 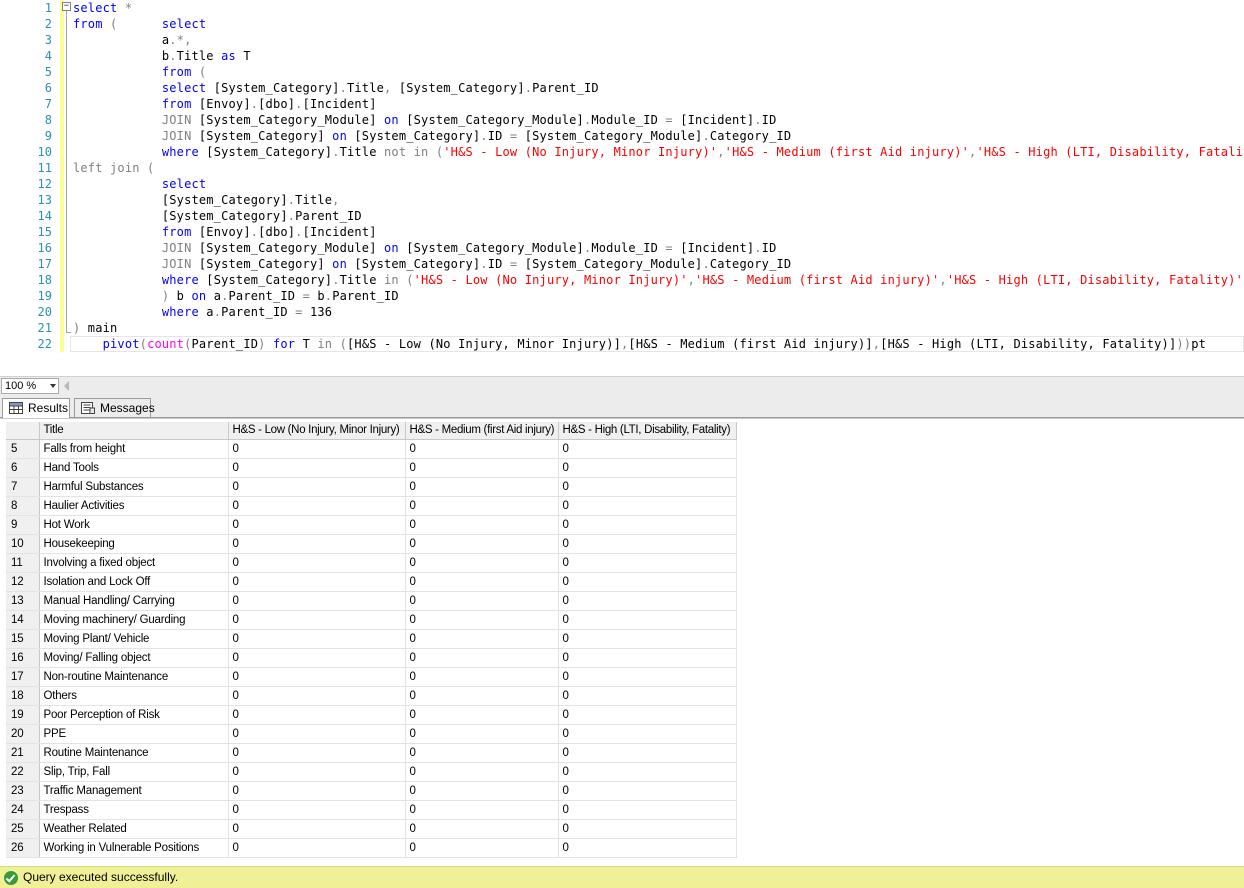 What do you see at coordinates (23, 506) in the screenshot?
I see `row-number: 8` at bounding box center [23, 506].